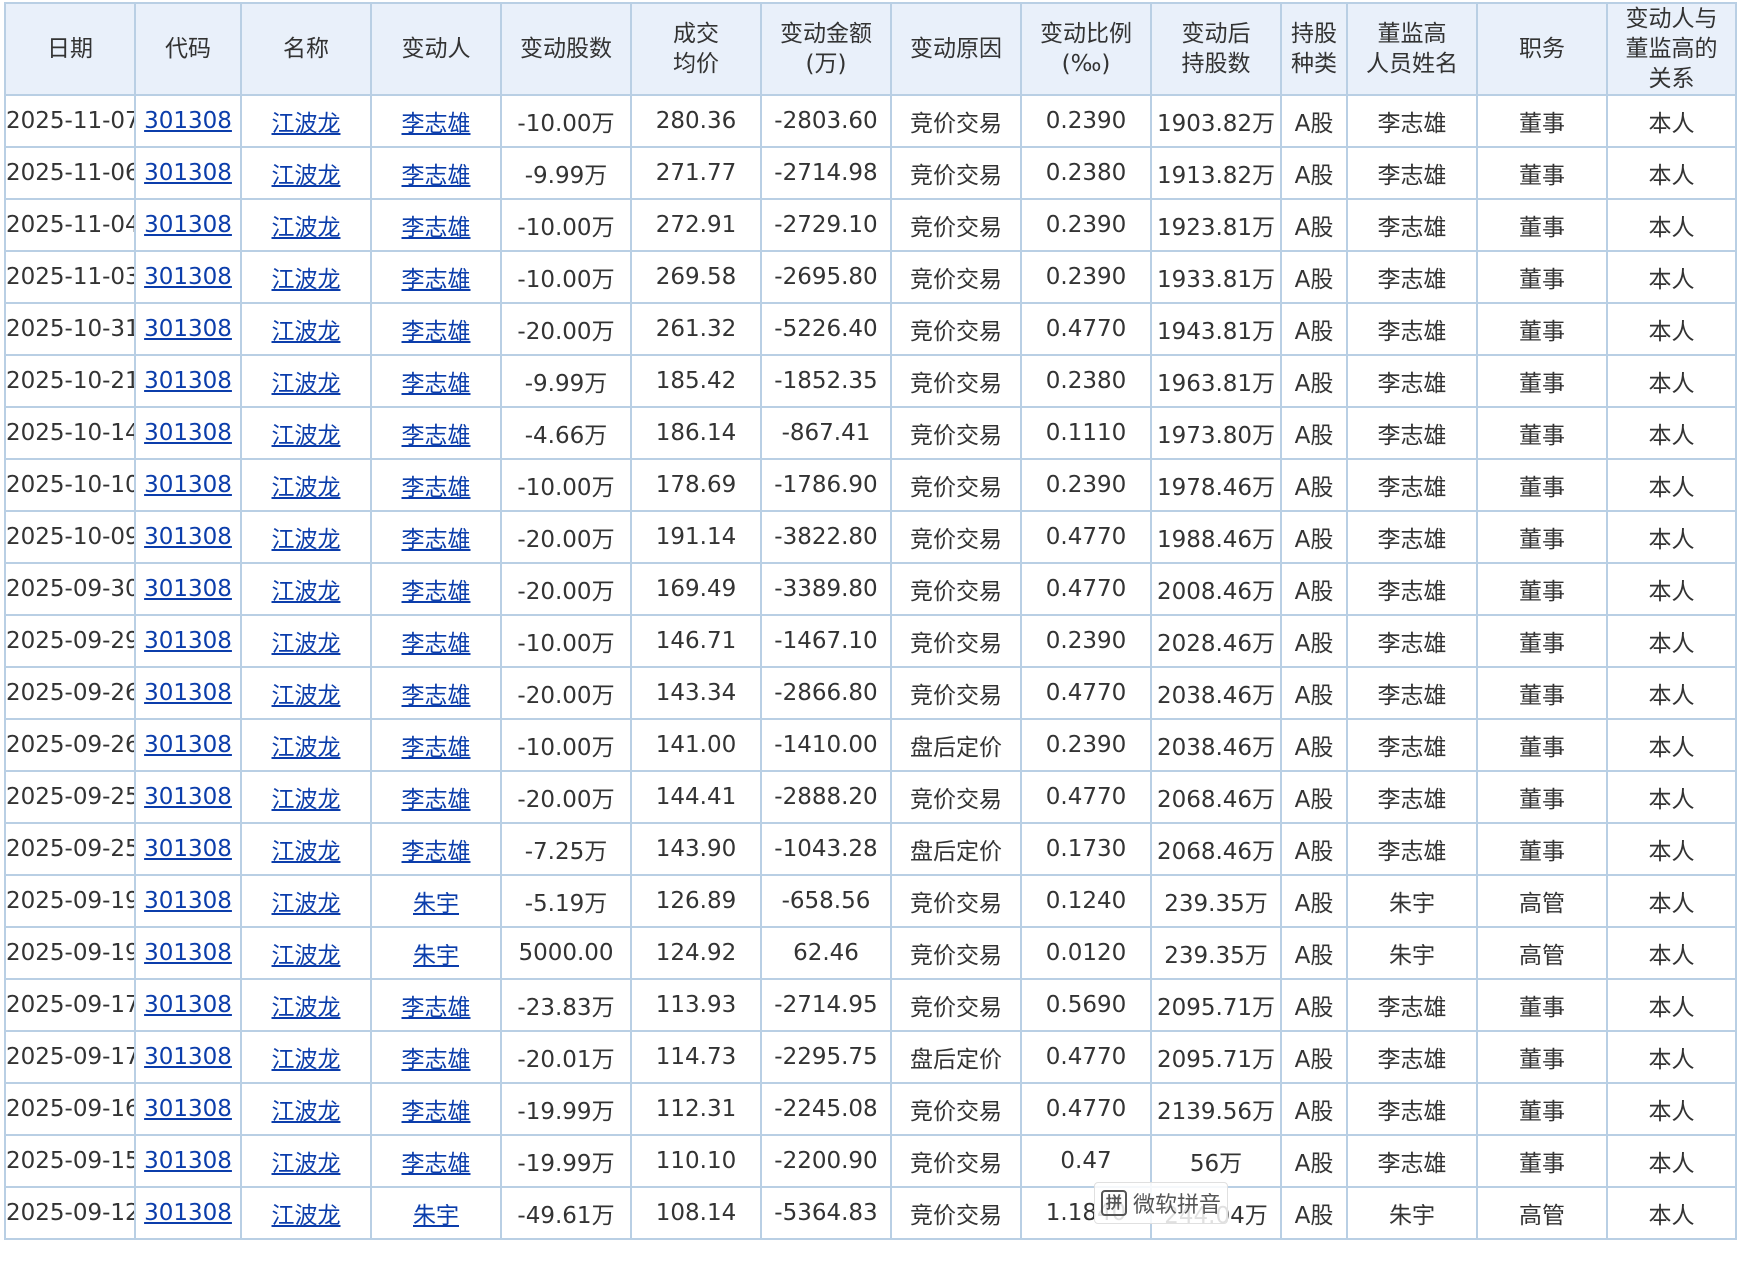  I want to click on share-type-cell: A股, so click(1314, 1213).